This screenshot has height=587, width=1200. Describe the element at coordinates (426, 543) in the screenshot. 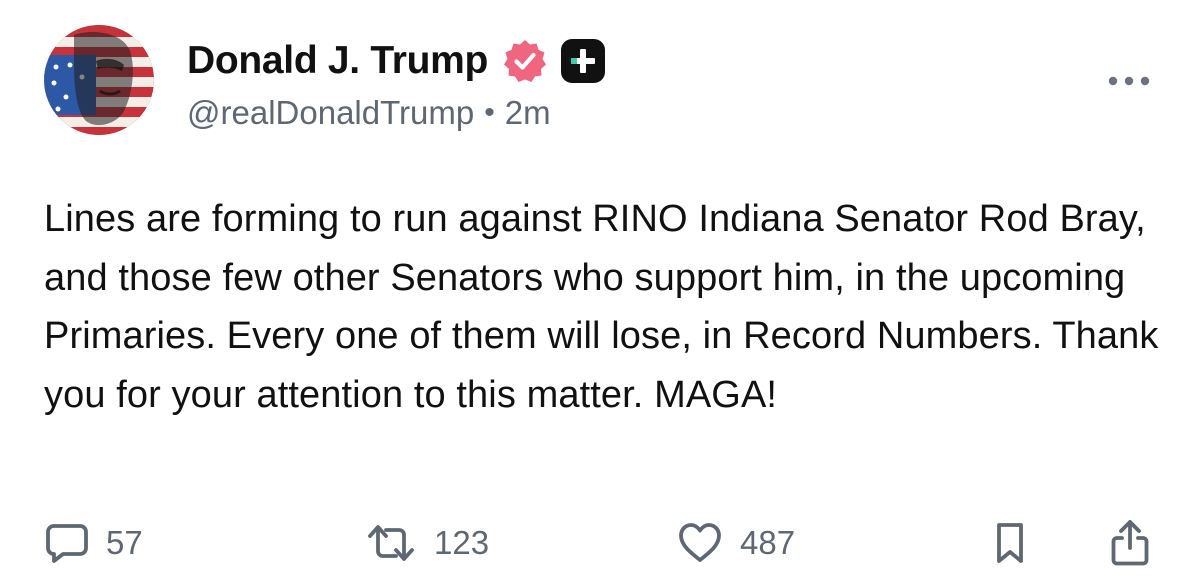

I see `retruth-button: 123` at that location.